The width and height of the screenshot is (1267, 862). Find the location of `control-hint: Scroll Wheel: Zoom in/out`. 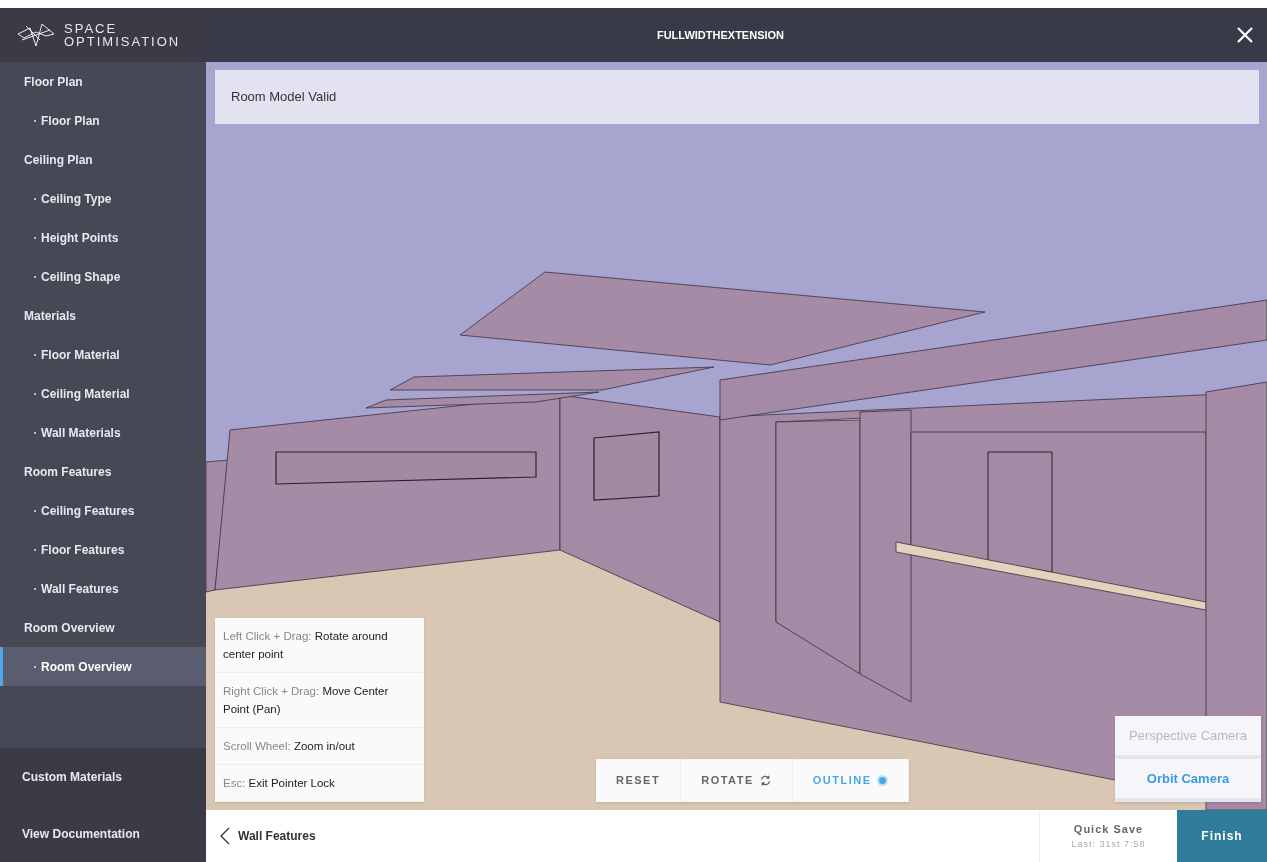

control-hint: Scroll Wheel: Zoom in/out is located at coordinates (319, 746).